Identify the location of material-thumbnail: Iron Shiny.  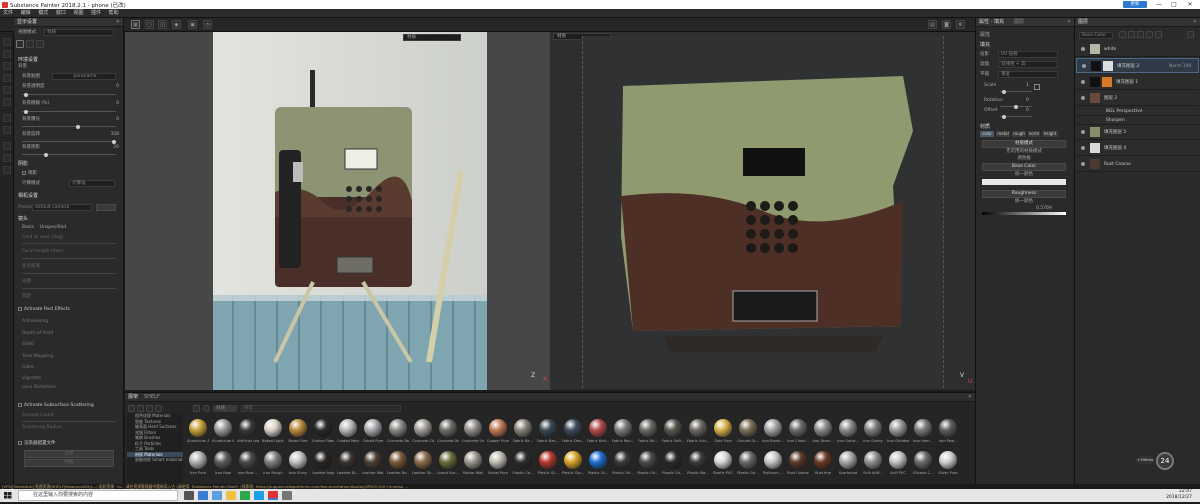
(298, 466).